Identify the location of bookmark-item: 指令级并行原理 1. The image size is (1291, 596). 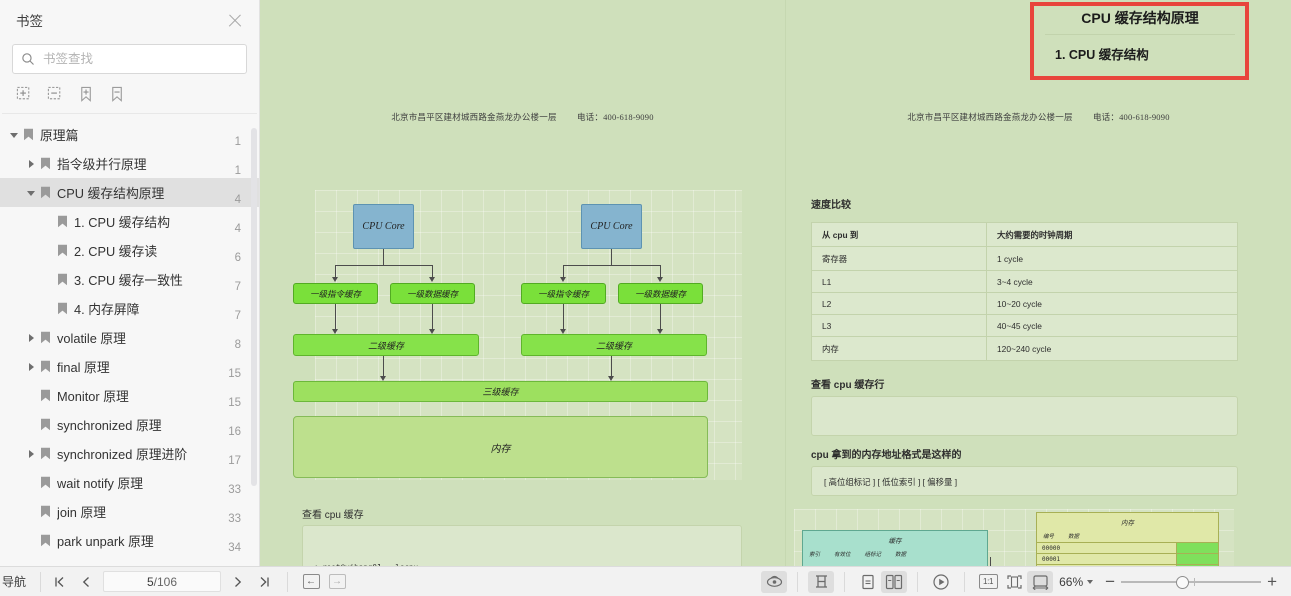
(129, 163).